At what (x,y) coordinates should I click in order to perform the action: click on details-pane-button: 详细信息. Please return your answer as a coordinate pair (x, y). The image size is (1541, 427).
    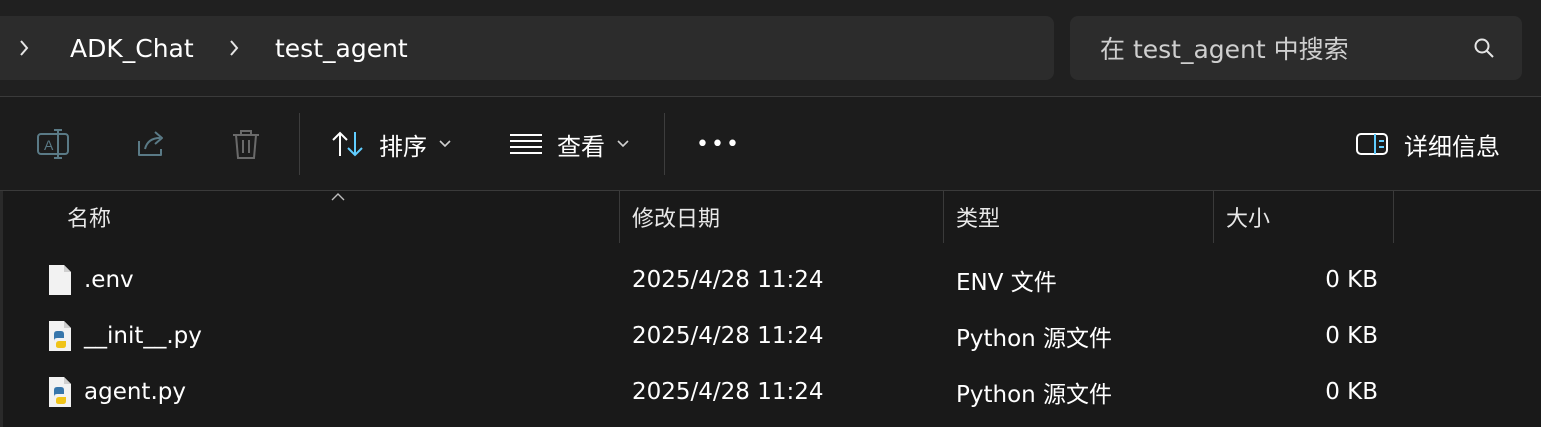
    Looking at the image, I should click on (1427, 144).